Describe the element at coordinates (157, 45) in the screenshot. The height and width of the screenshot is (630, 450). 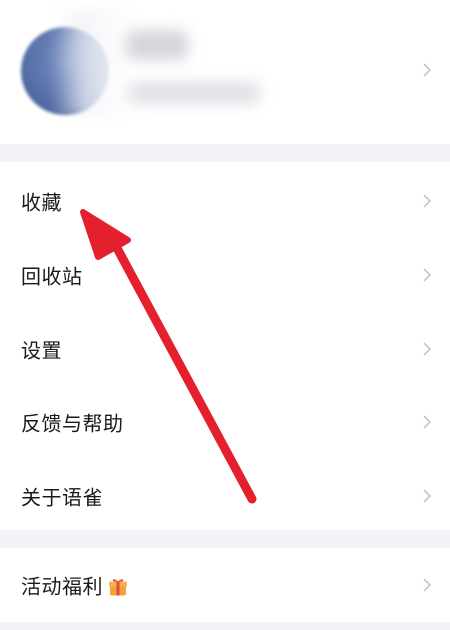
I see `blurred-username` at that location.